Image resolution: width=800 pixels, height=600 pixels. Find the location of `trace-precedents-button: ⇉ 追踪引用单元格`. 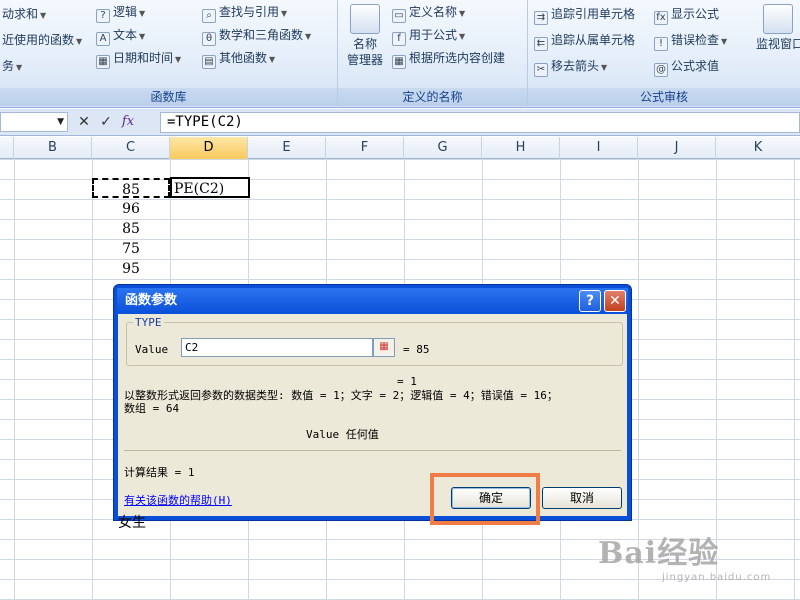

trace-precedents-button: ⇉ 追踪引用单元格 is located at coordinates (585, 14).